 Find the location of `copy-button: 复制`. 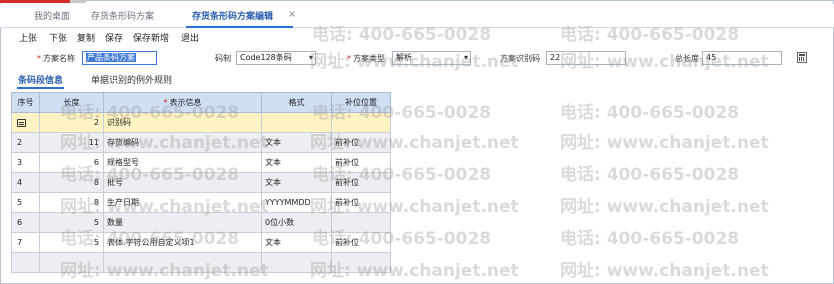

copy-button: 复制 is located at coordinates (86, 37).